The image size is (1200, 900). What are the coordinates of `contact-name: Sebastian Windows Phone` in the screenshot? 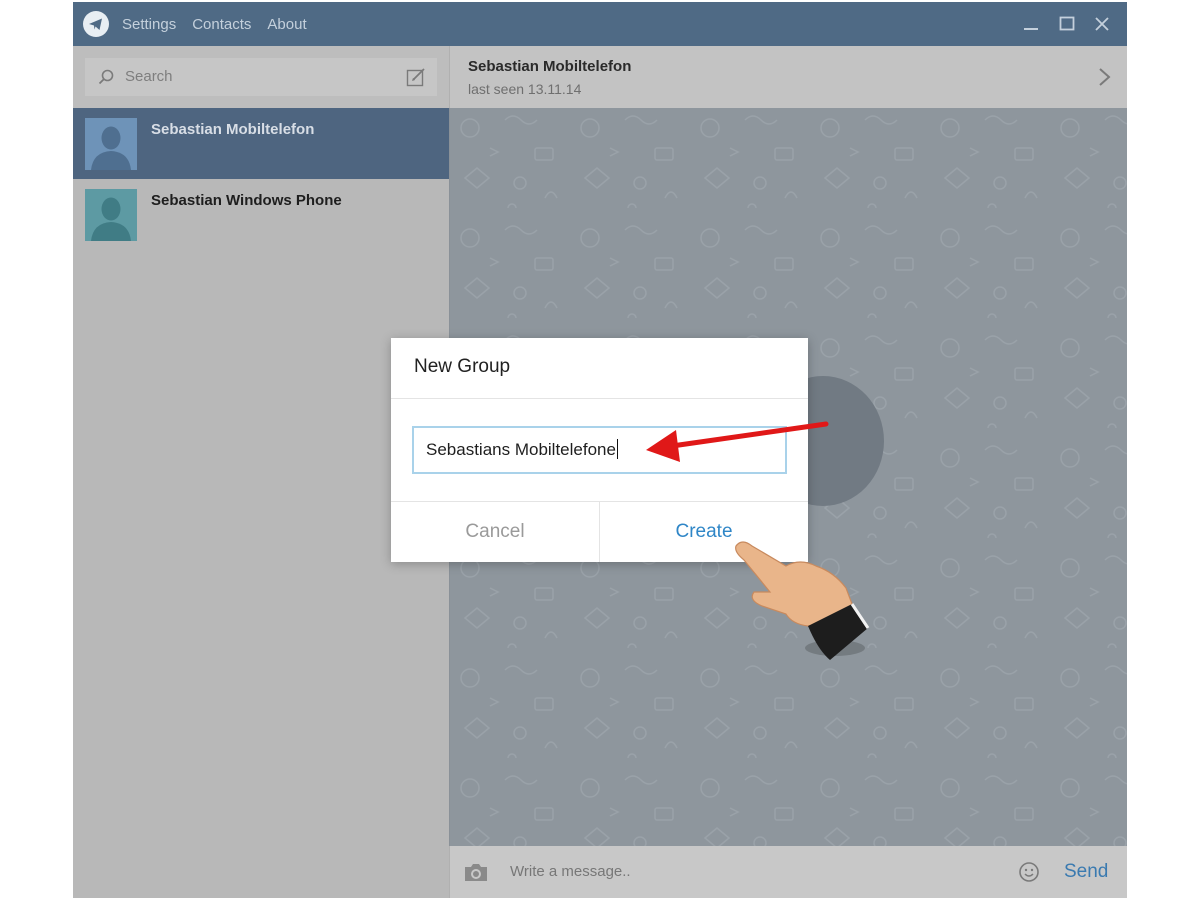 It's located at (246, 200).